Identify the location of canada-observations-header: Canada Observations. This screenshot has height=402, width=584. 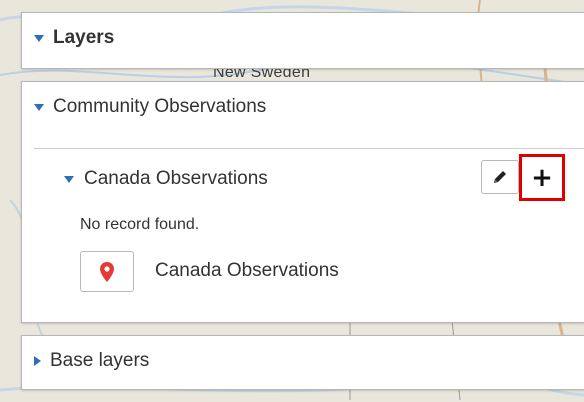
(166, 179).